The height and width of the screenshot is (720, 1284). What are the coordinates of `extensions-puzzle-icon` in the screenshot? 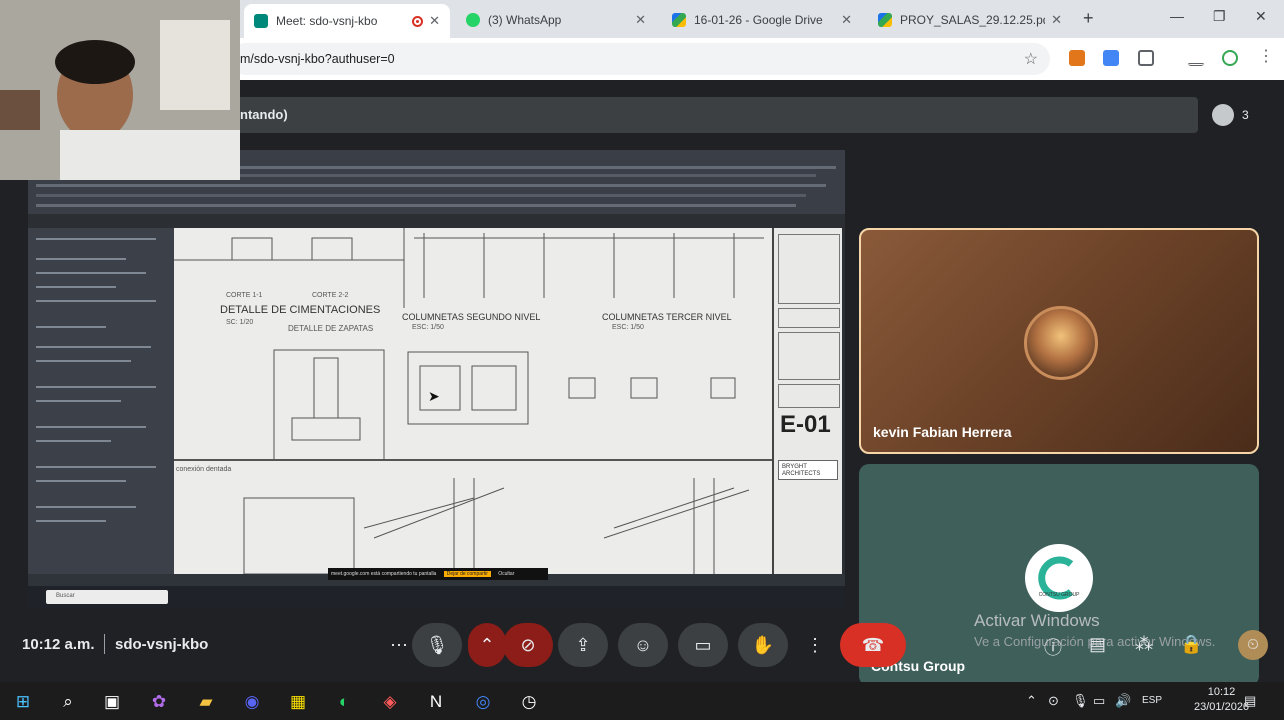 It's located at (1146, 58).